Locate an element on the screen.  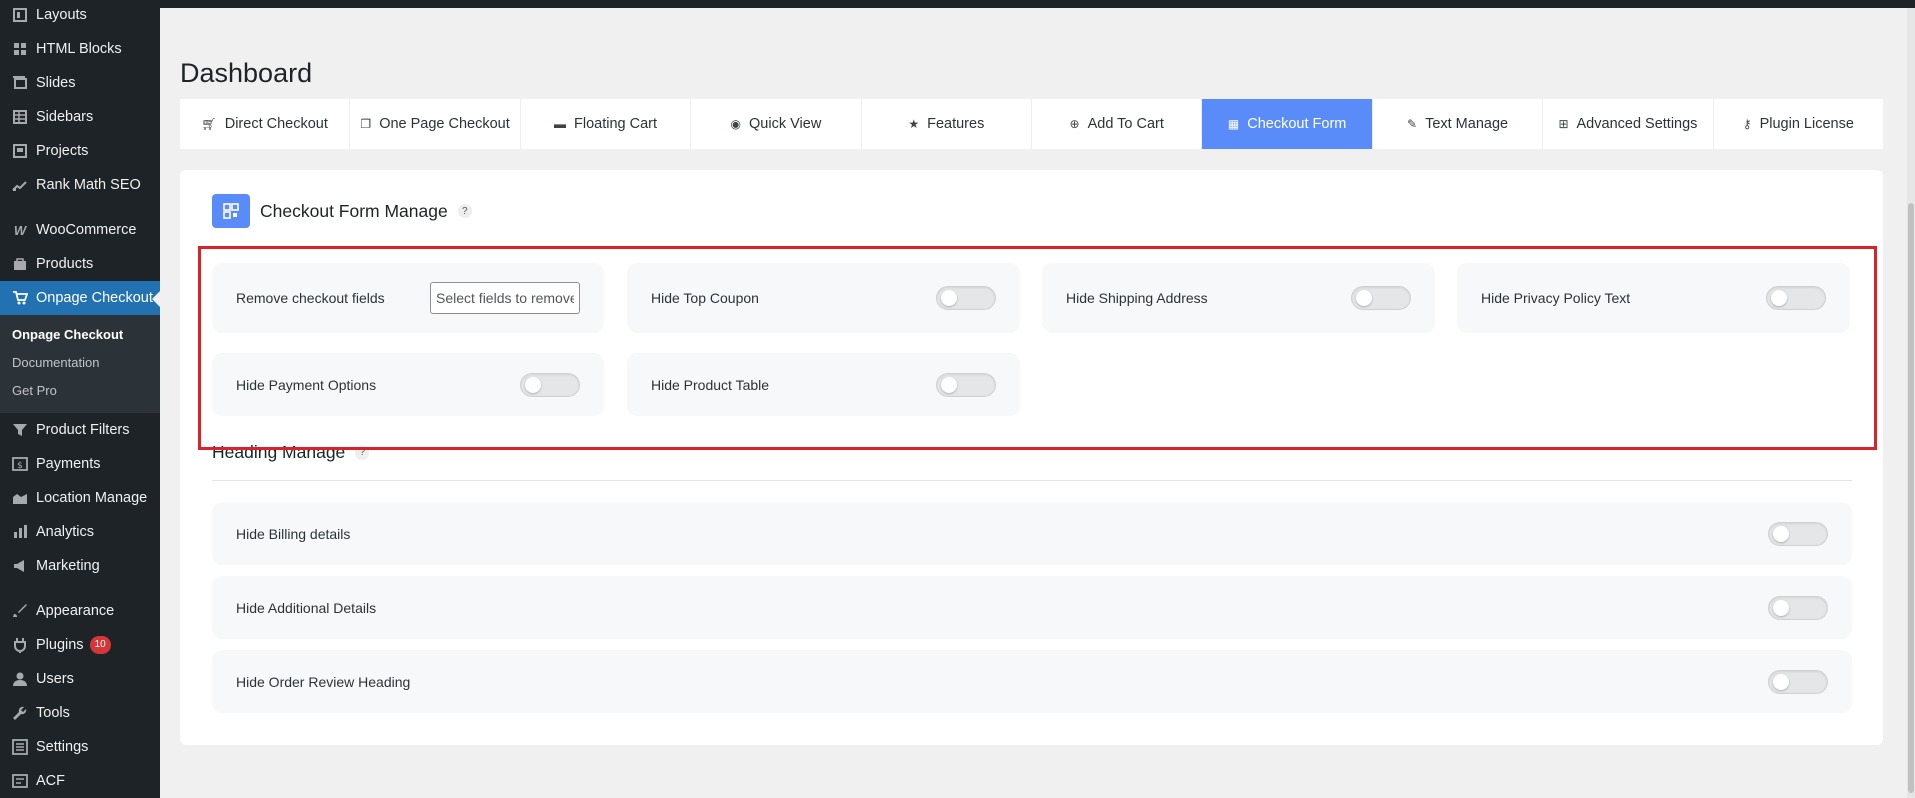
sidebar-item-appearance: Appearance is located at coordinates (80, 611).